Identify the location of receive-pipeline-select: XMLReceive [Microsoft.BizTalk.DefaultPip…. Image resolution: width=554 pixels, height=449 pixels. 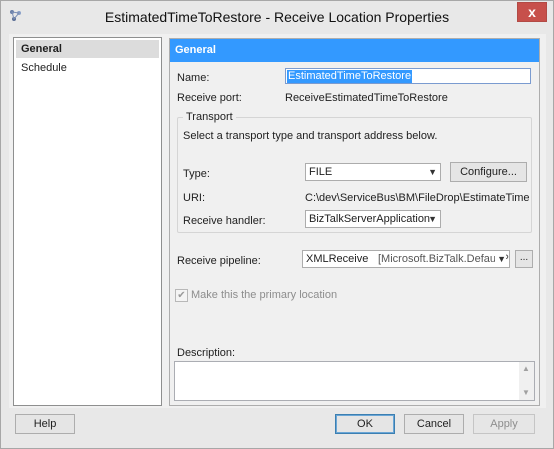
(406, 259).